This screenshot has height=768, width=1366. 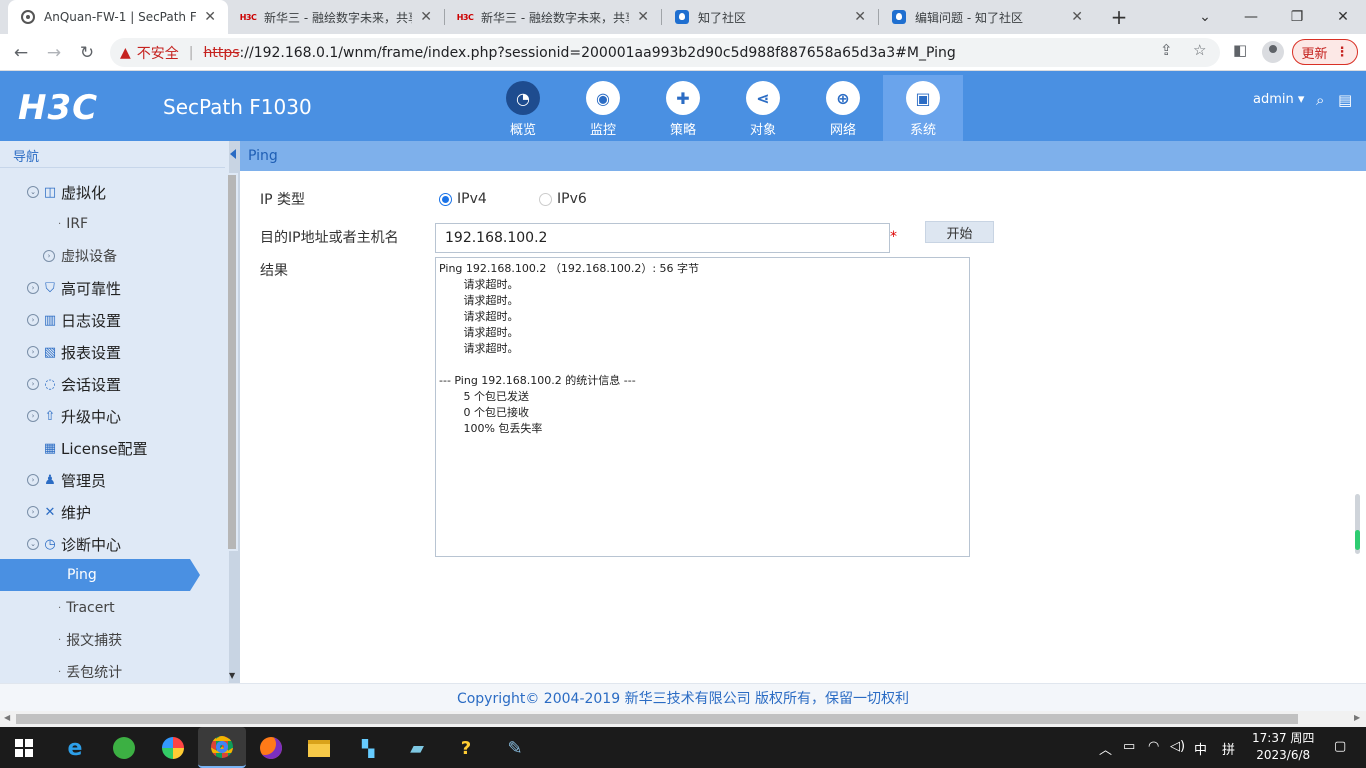 I want to click on user-menu: admin ▾, so click(x=1278, y=99).